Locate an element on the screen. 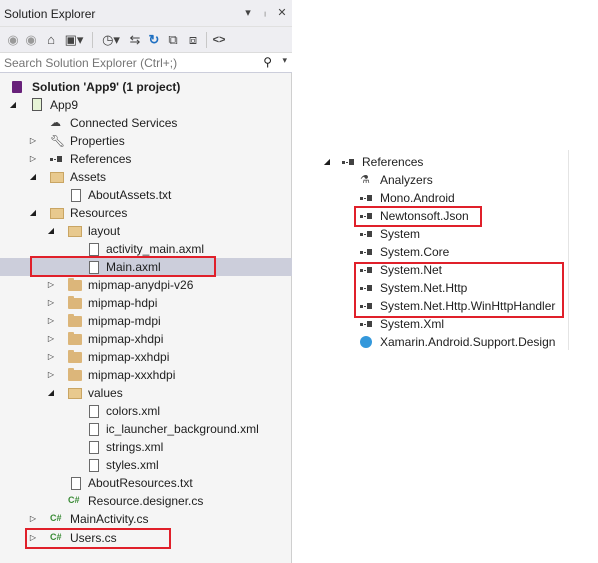 The width and height of the screenshot is (598, 563). sync-icon: ⇆ is located at coordinates (135, 40).